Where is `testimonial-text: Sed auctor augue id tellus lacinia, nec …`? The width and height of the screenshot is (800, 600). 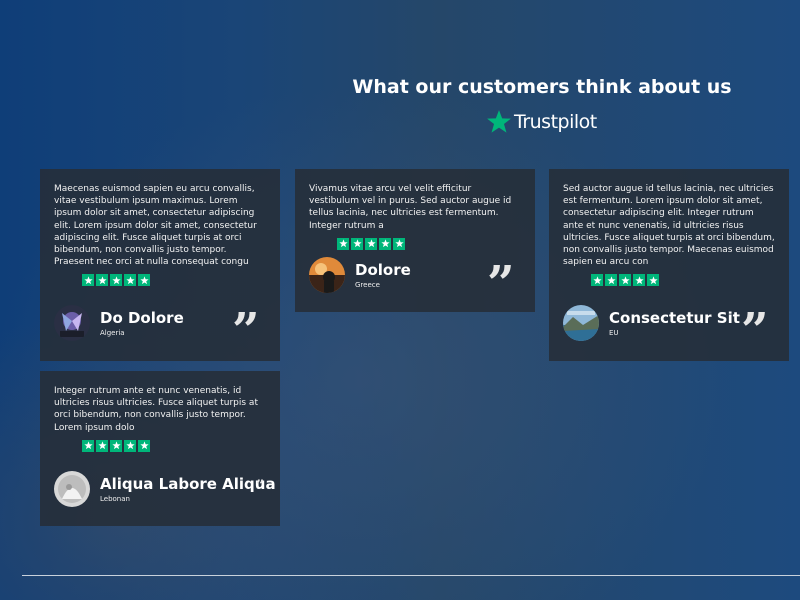
testimonial-text: Sed auctor augue id tellus lacinia, nec … is located at coordinates (669, 226).